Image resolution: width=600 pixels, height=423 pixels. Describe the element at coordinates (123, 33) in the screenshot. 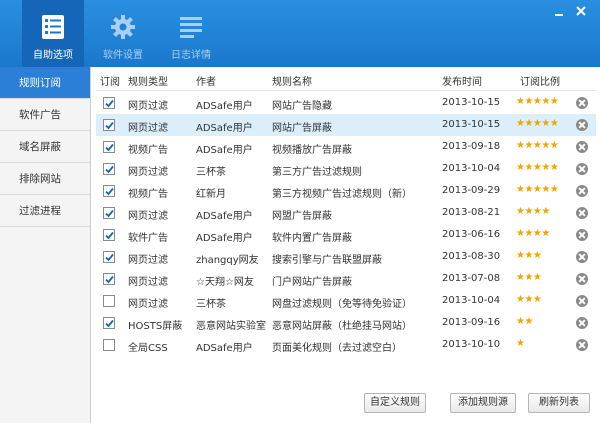

I see `toolbar-tab-settings: 软件设置` at that location.